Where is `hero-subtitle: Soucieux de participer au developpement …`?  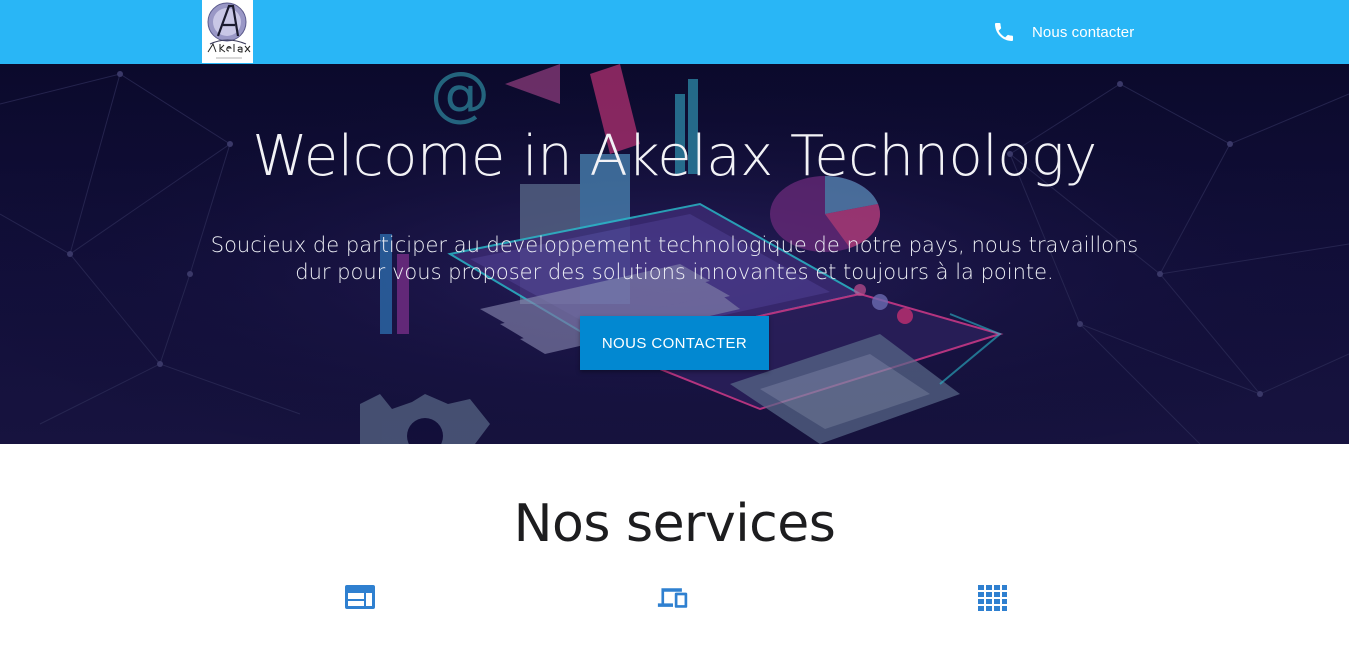
hero-subtitle: Soucieux de participer au developpement … is located at coordinates (674, 258).